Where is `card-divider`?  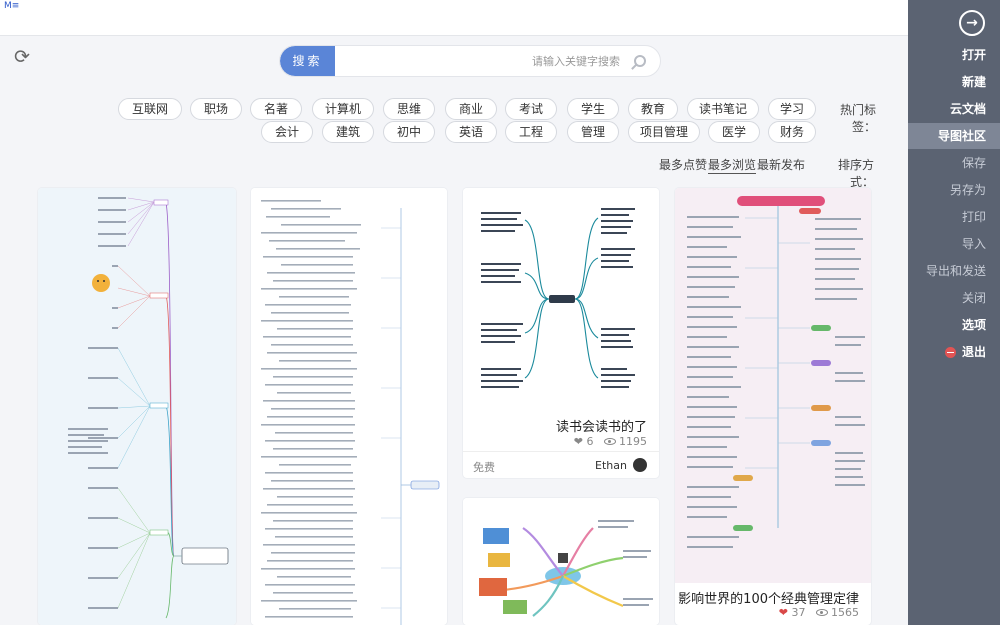
card-divider is located at coordinates (561, 451).